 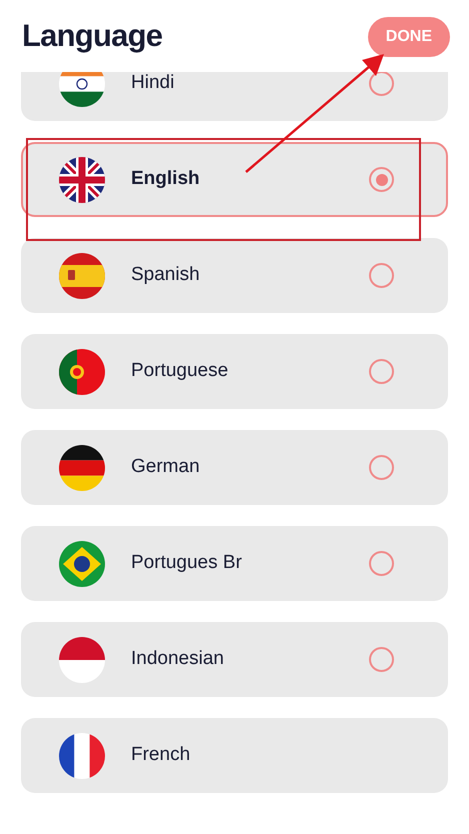 What do you see at coordinates (234, 371) in the screenshot?
I see `language-option: Portuguese` at bounding box center [234, 371].